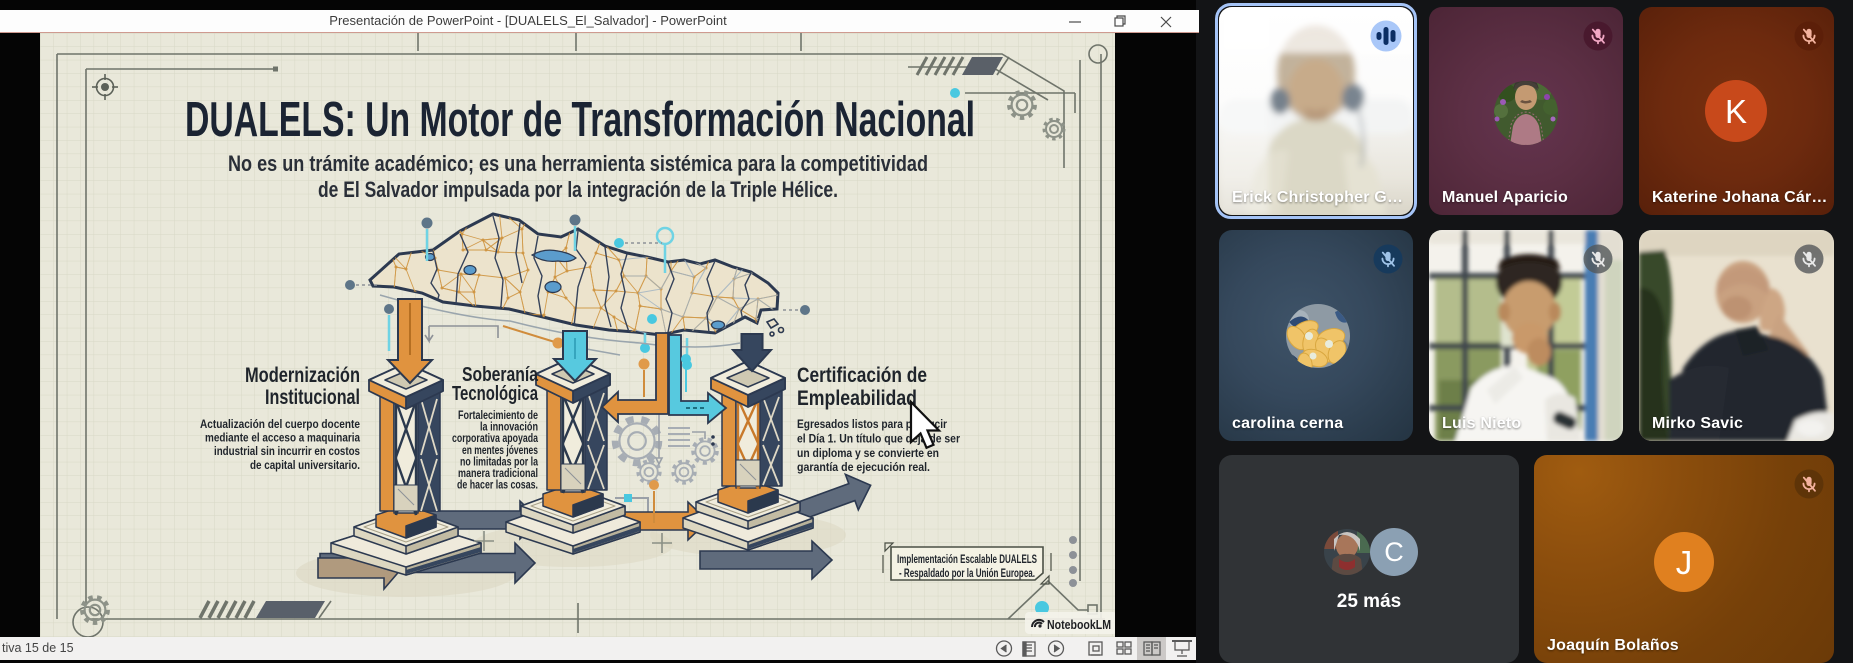  What do you see at coordinates (1079, 624) in the screenshot?
I see `svg-text: NotebookLM` at bounding box center [1079, 624].